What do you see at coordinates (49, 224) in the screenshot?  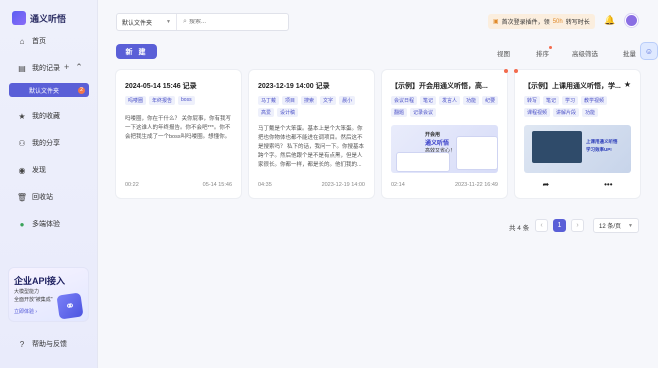 I see `sidebar-item-multi-device: ● 多端体验` at bounding box center [49, 224].